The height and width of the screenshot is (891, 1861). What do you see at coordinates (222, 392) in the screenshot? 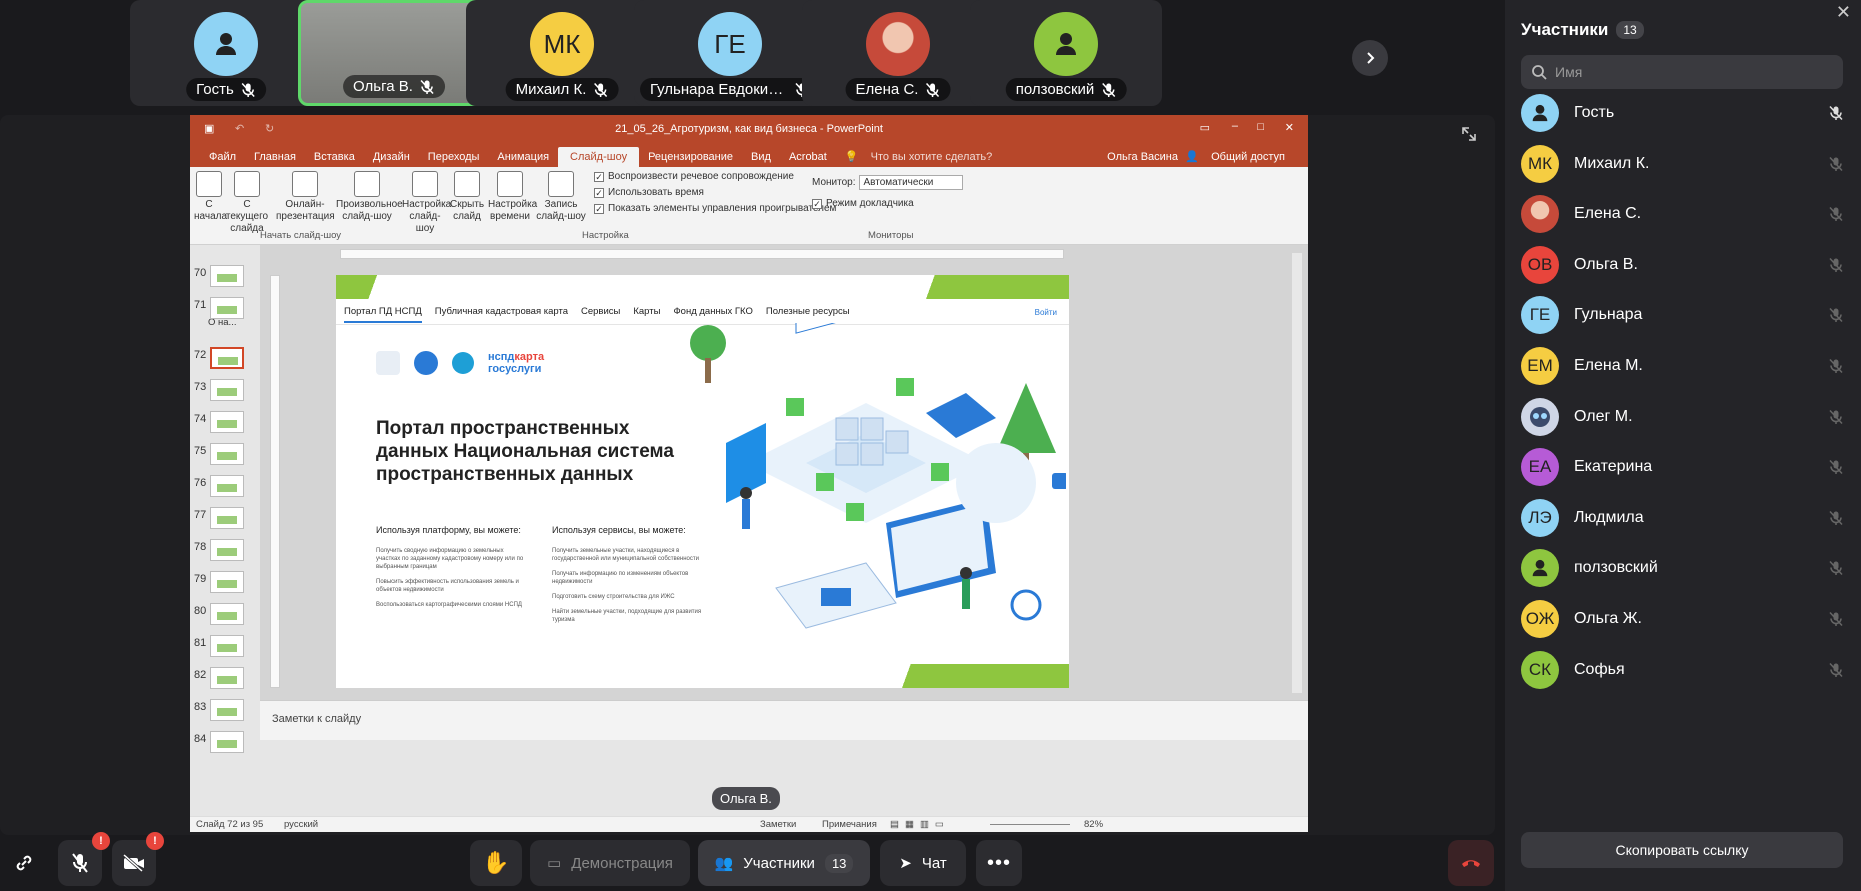
I see `slide-thumbnail: 73` at bounding box center [222, 392].